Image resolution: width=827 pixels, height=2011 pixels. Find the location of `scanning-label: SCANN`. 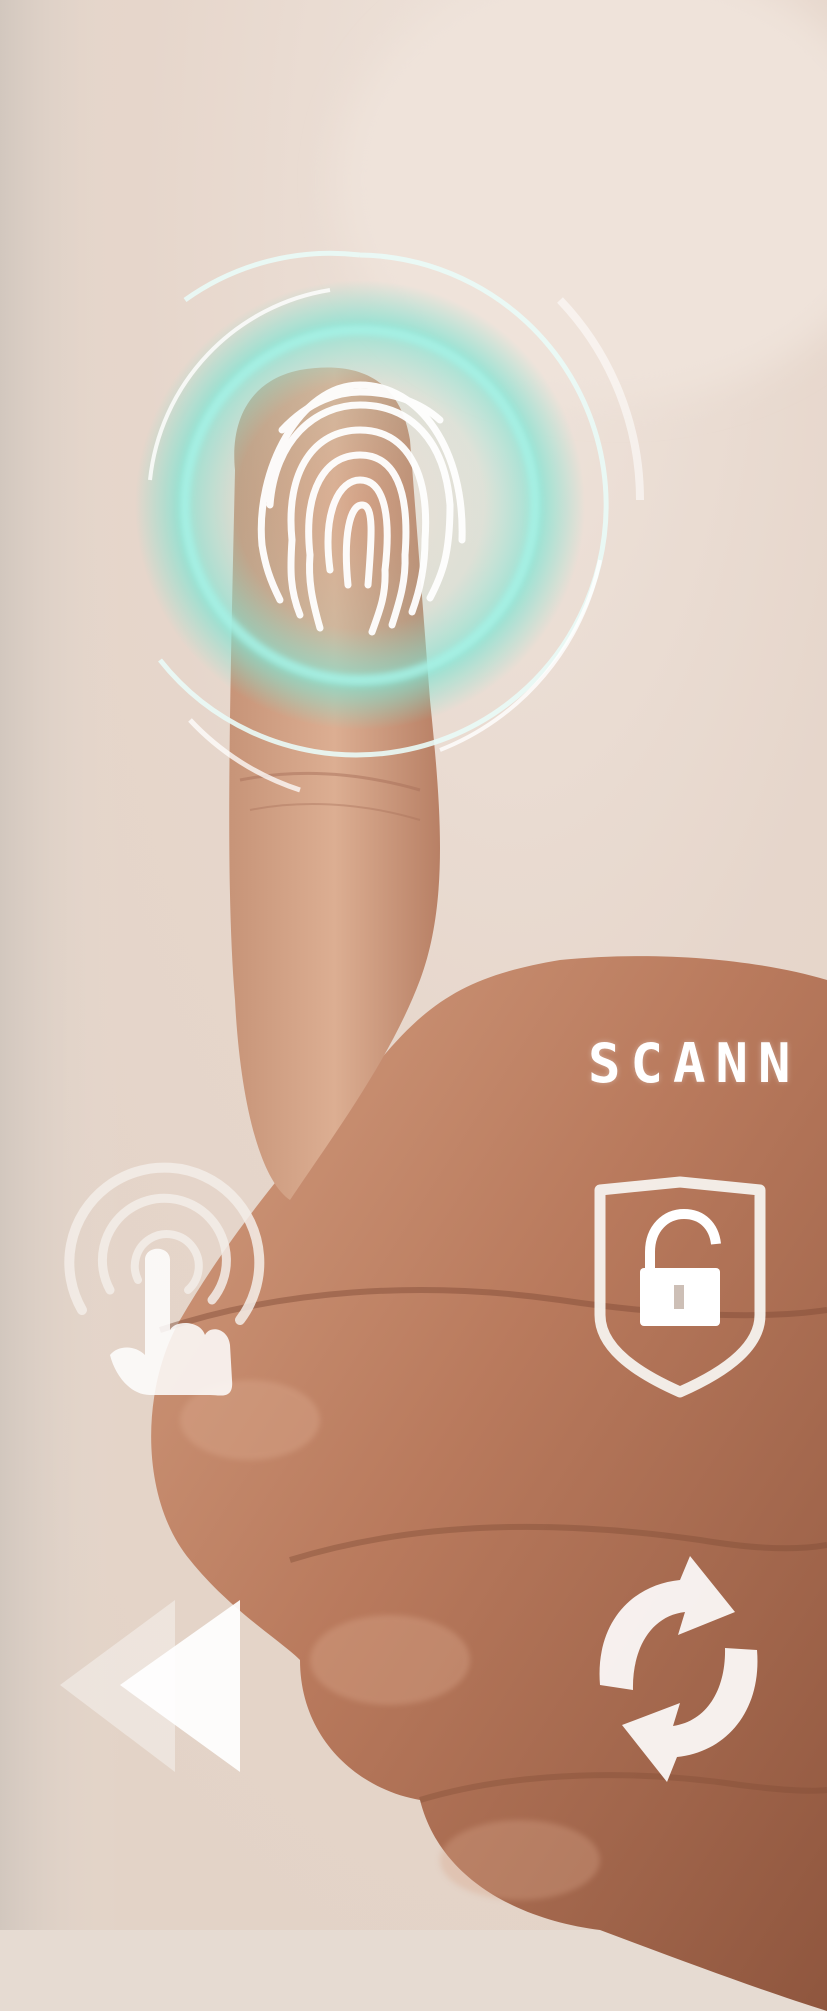

scanning-label: SCANN is located at coordinates (694, 1063).